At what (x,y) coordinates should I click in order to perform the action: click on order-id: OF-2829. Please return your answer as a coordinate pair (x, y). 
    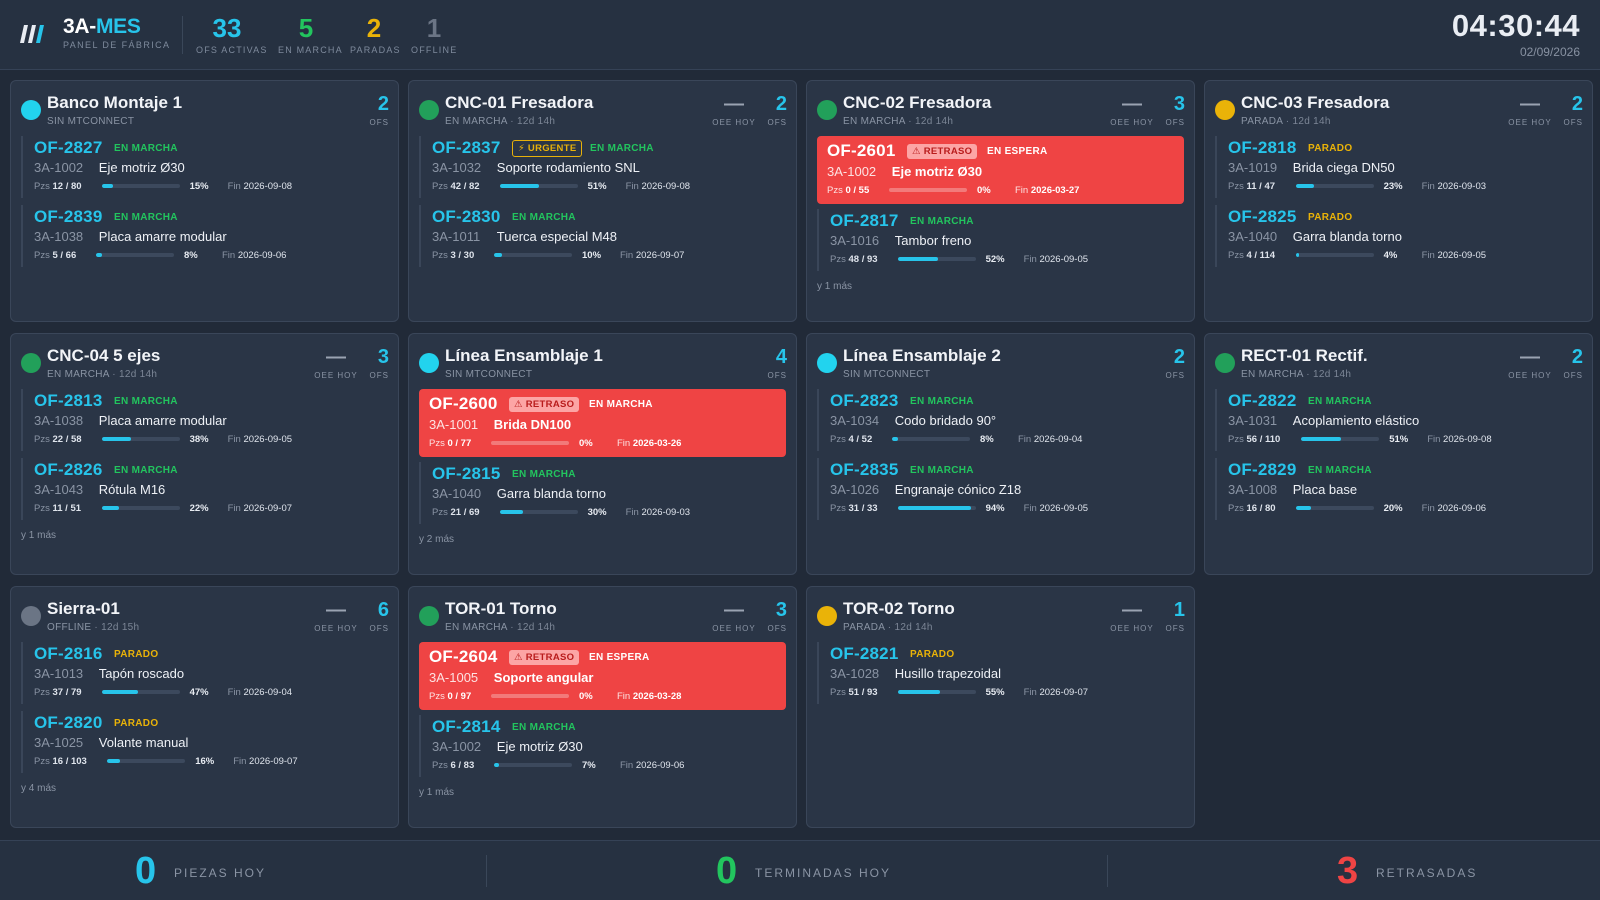
    Looking at the image, I should click on (1262, 470).